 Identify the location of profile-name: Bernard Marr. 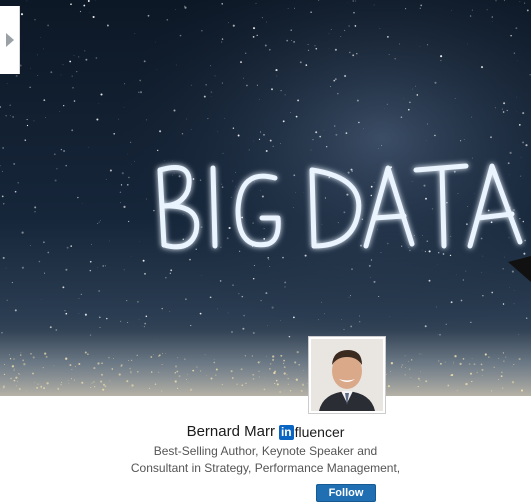
(231, 431).